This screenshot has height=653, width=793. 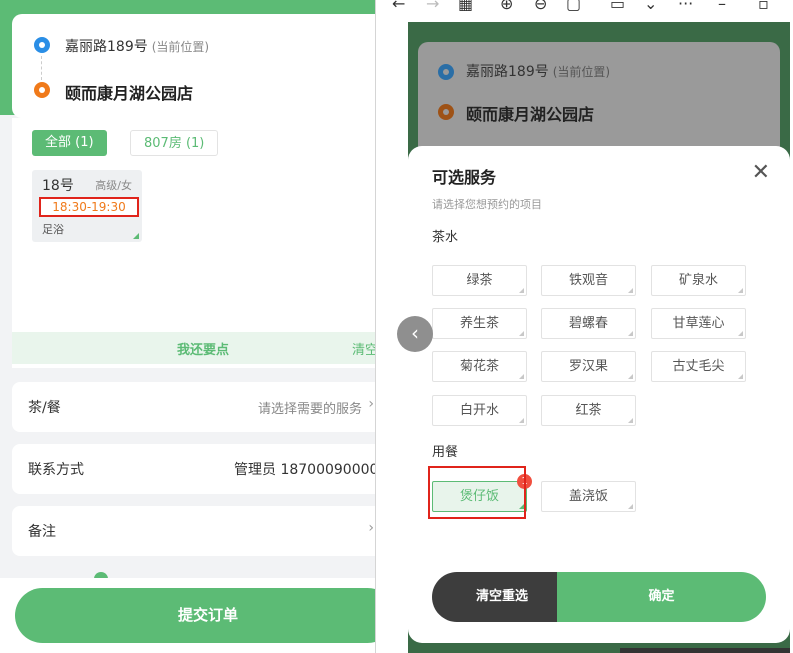 I want to click on service-option: 碧螺春, so click(x=588, y=323).